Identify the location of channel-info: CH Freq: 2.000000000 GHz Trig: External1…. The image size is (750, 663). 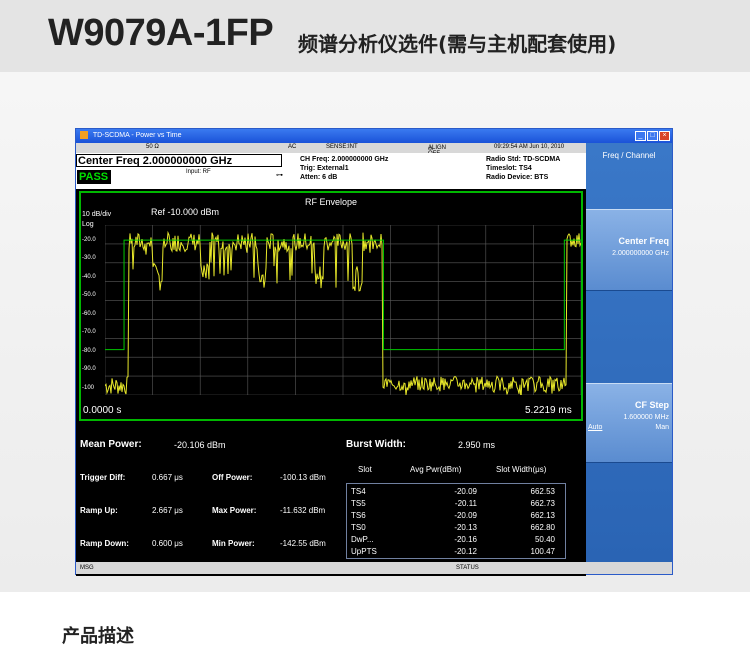
(344, 168).